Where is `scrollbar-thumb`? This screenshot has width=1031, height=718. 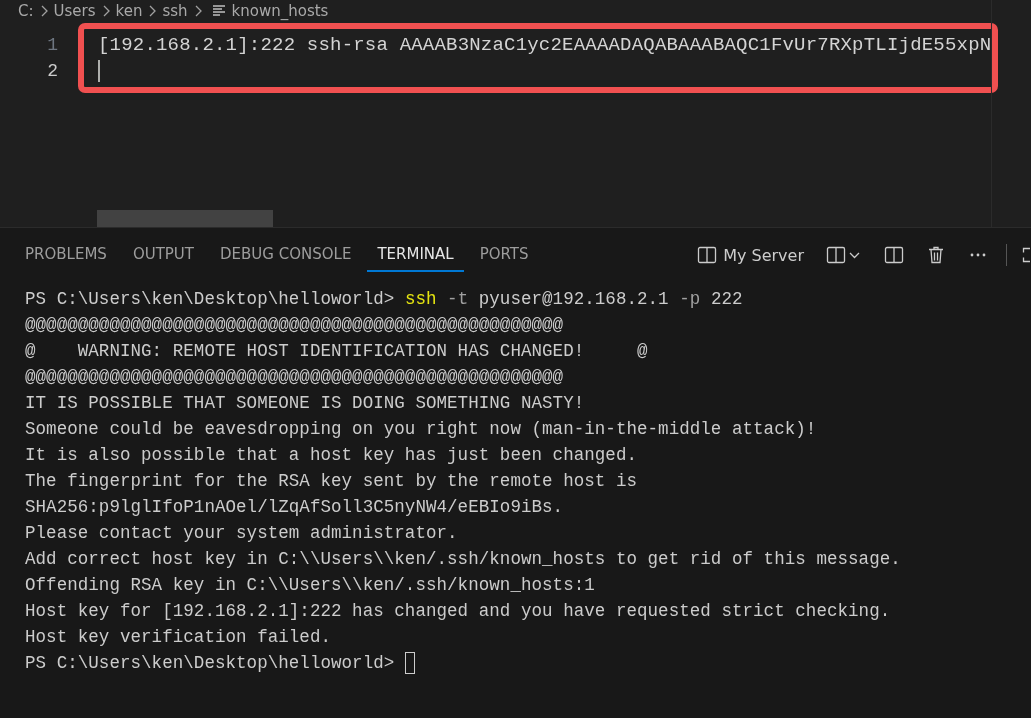
scrollbar-thumb is located at coordinates (185, 218).